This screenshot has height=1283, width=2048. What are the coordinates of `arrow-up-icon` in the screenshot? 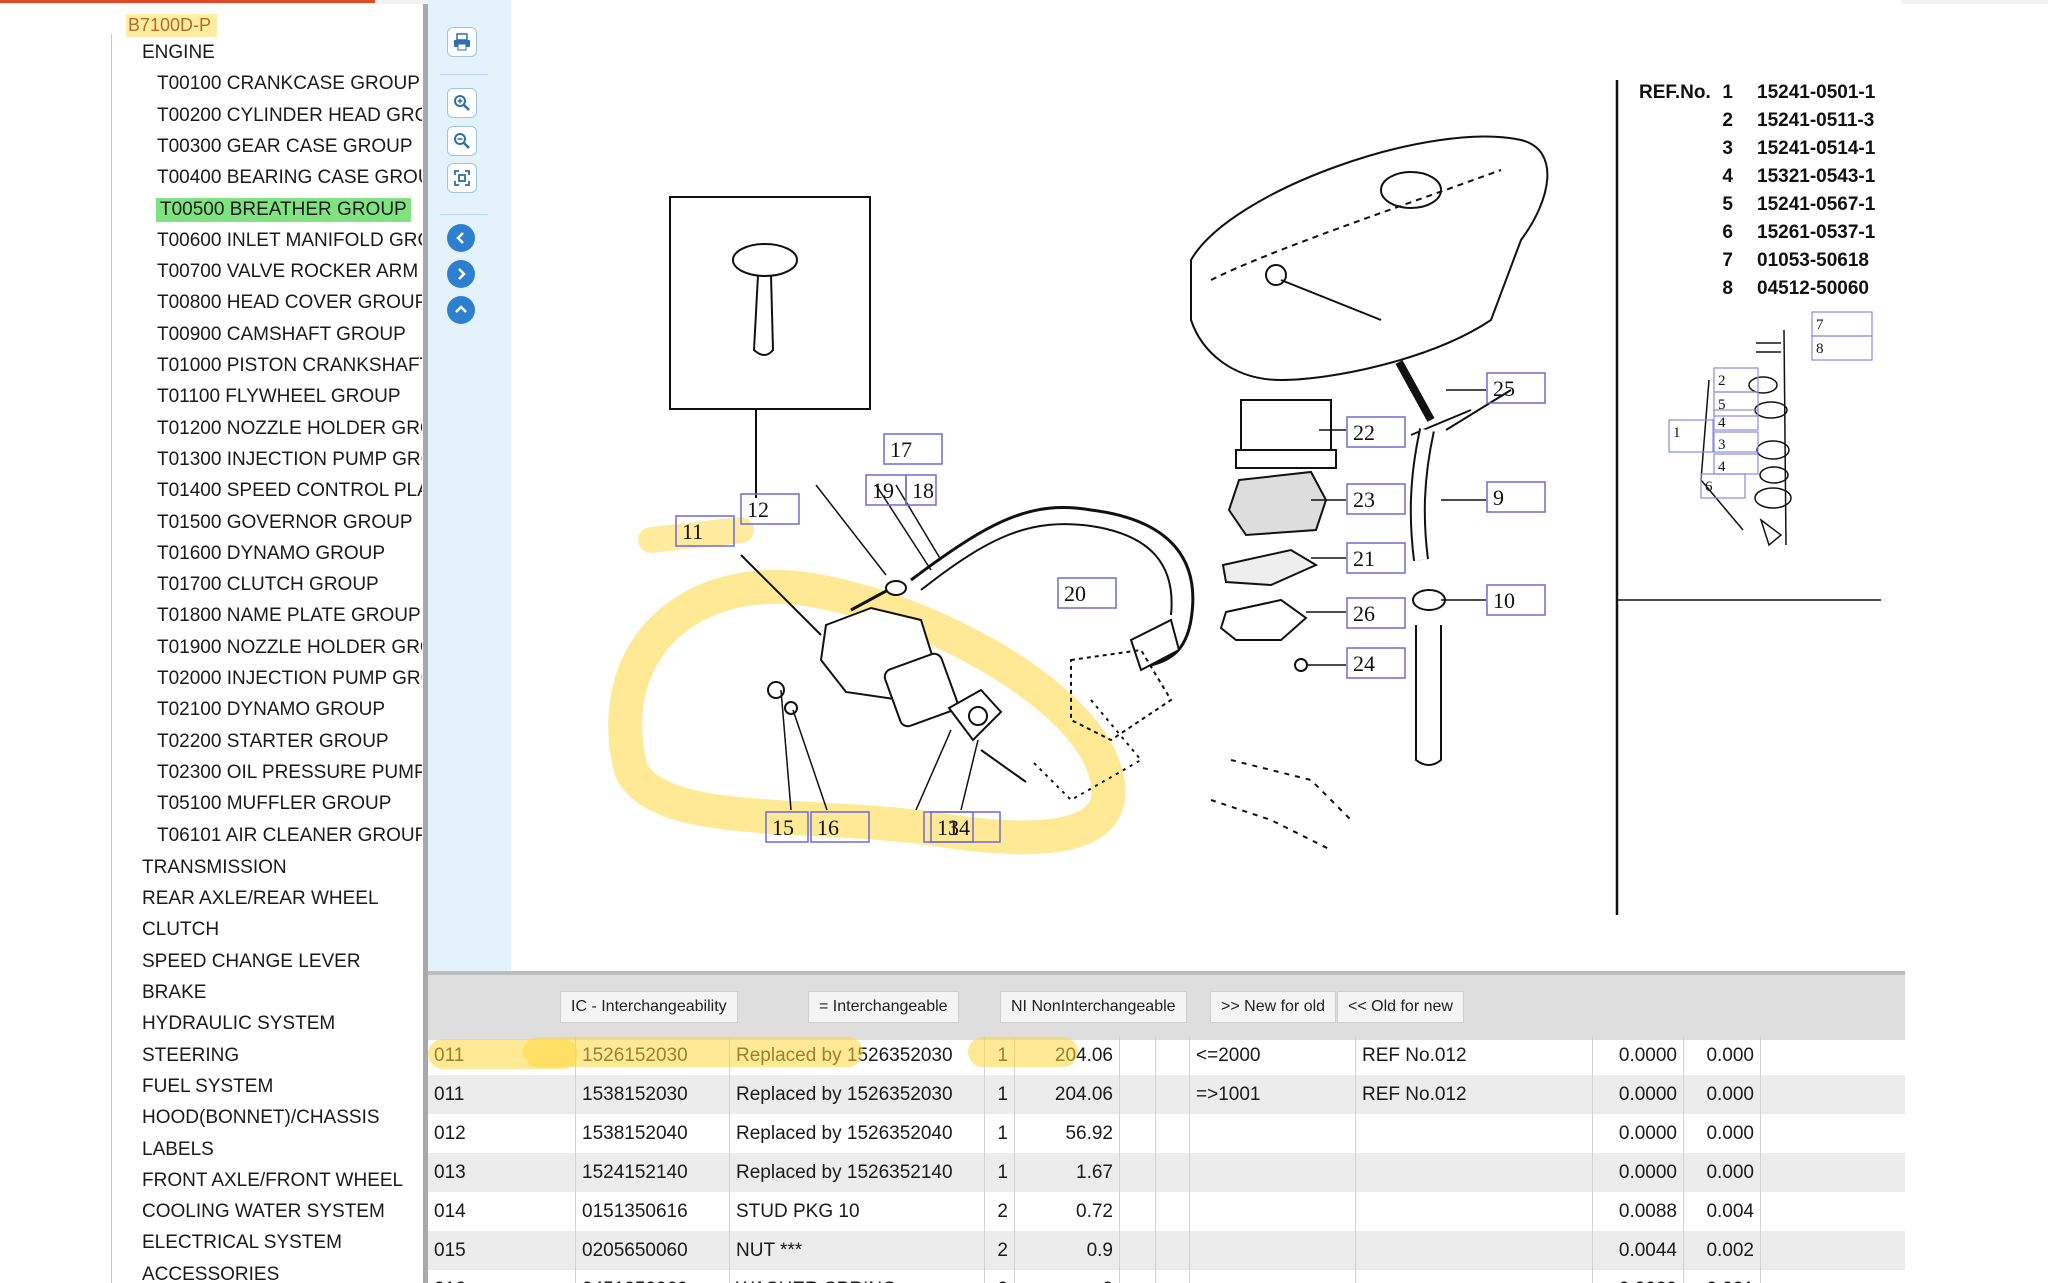 It's located at (461, 310).